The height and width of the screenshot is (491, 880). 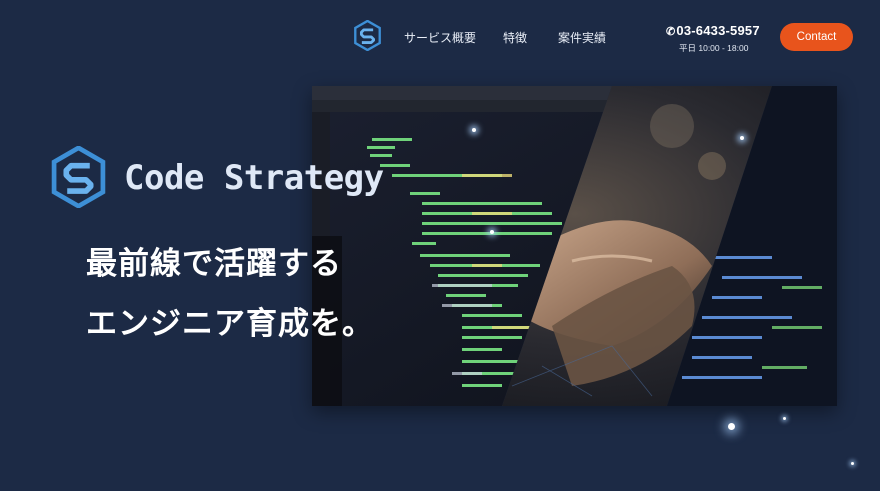 What do you see at coordinates (515, 37) in the screenshot?
I see `nav-link-features: 特徴` at bounding box center [515, 37].